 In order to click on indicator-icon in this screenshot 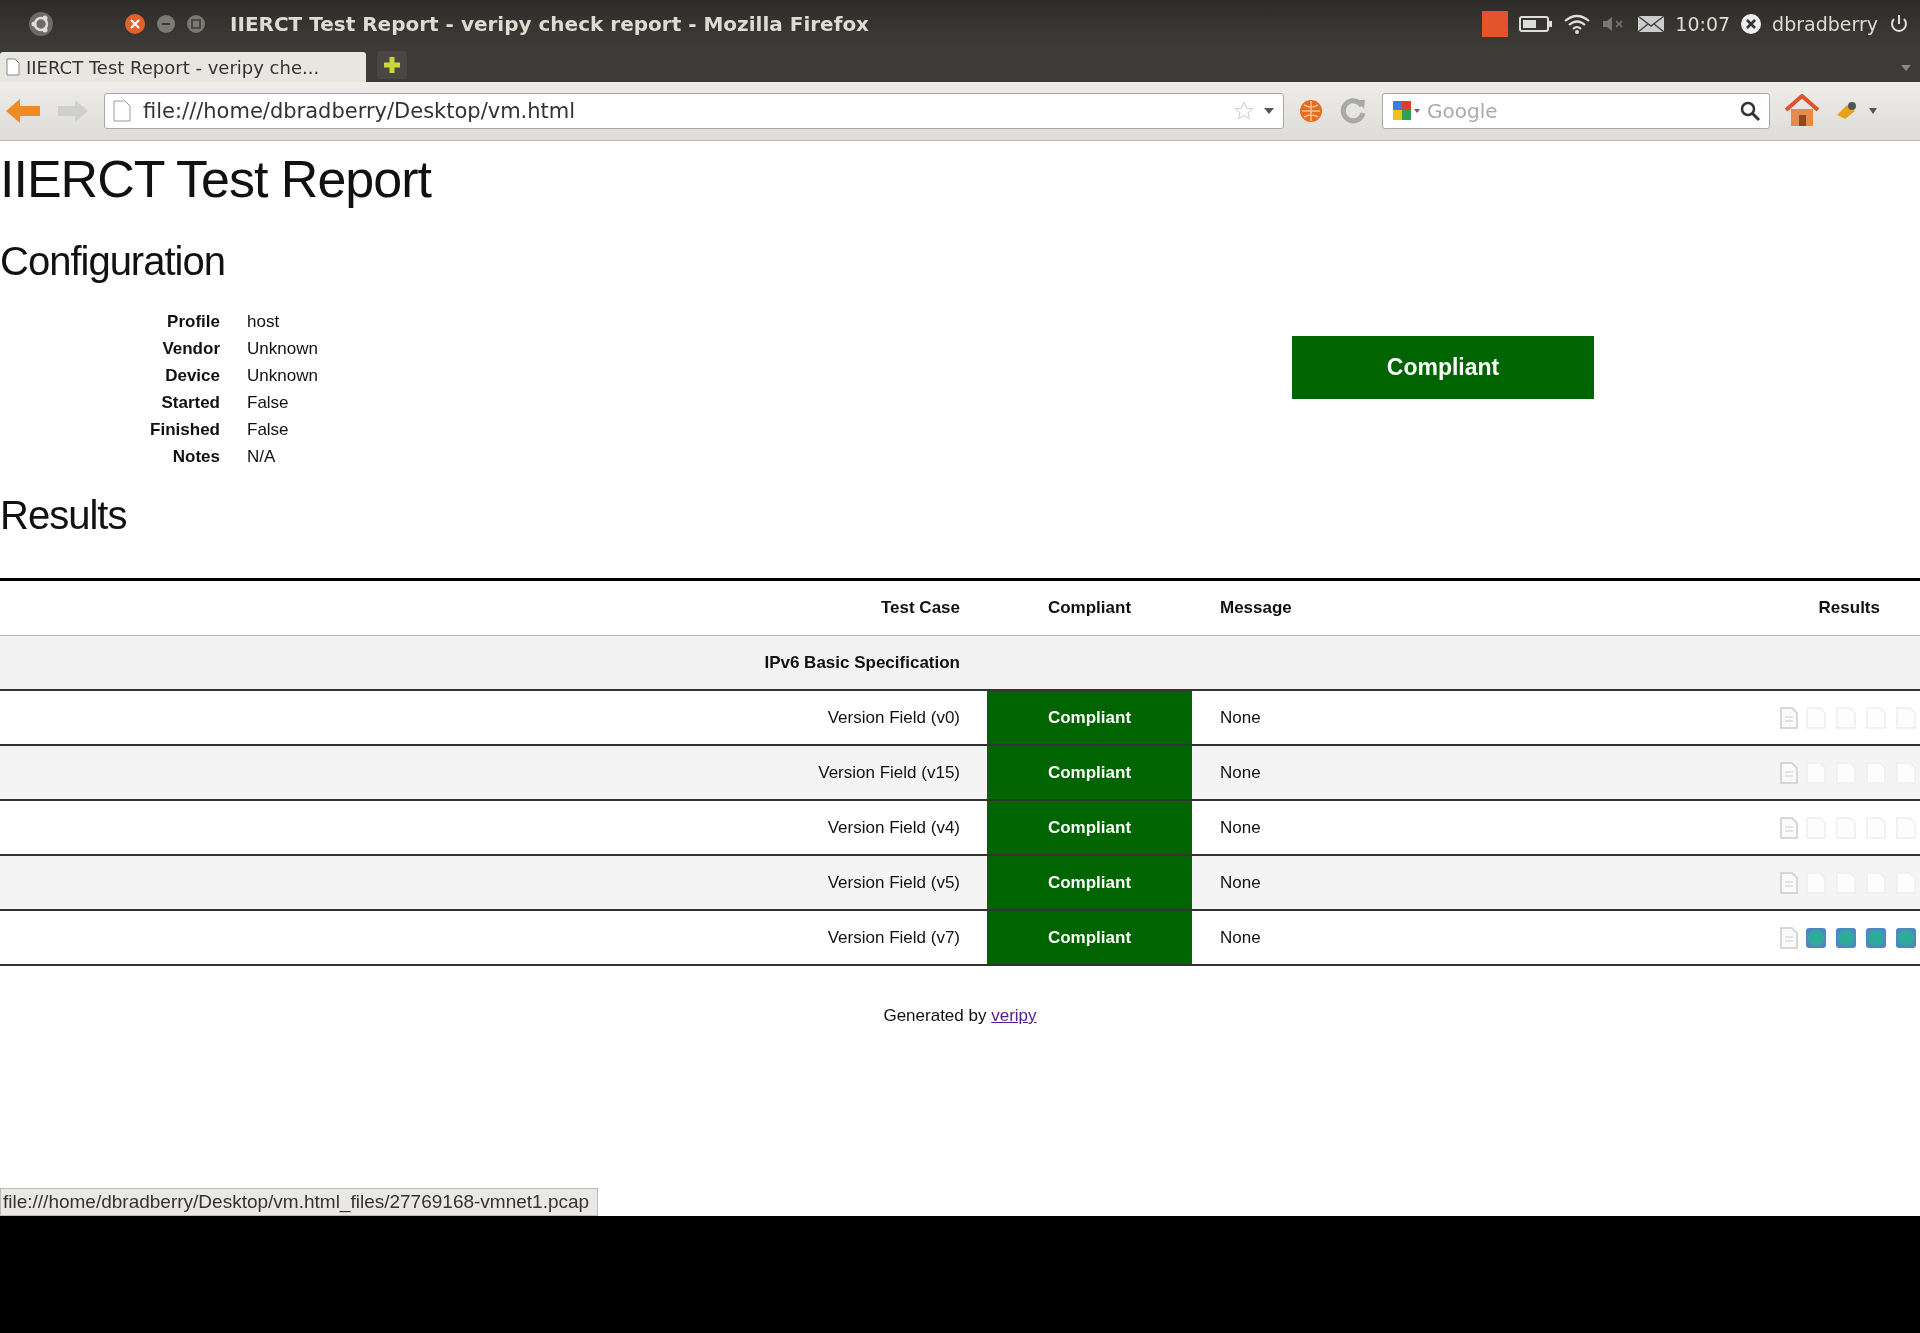, I will do `click(1495, 24)`.